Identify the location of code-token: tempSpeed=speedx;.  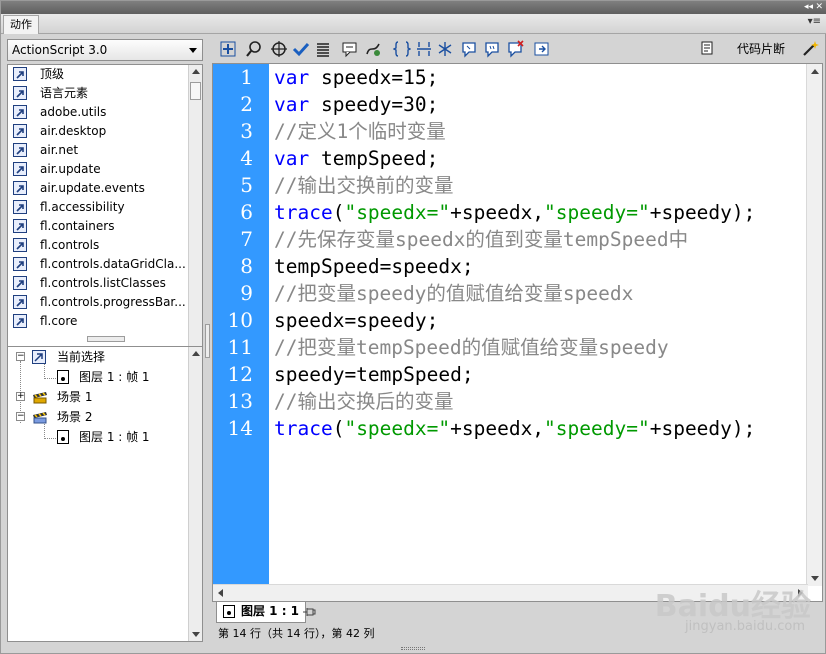
(374, 266).